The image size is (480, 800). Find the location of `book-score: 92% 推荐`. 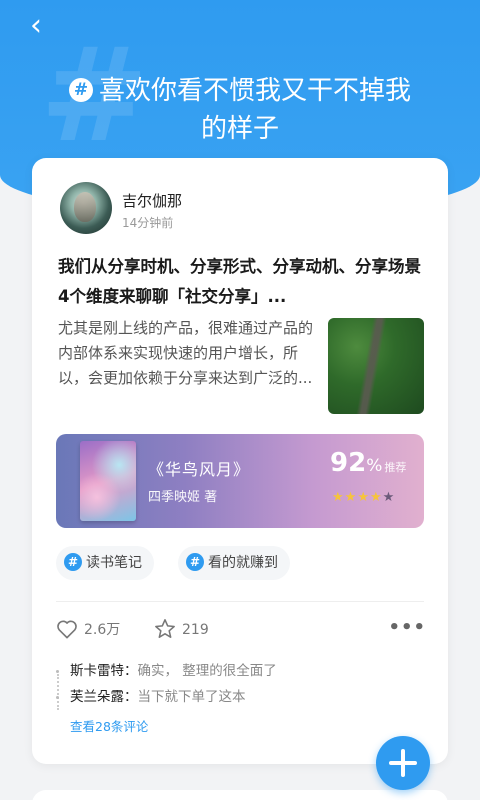

book-score: 92% 推荐 is located at coordinates (368, 463).